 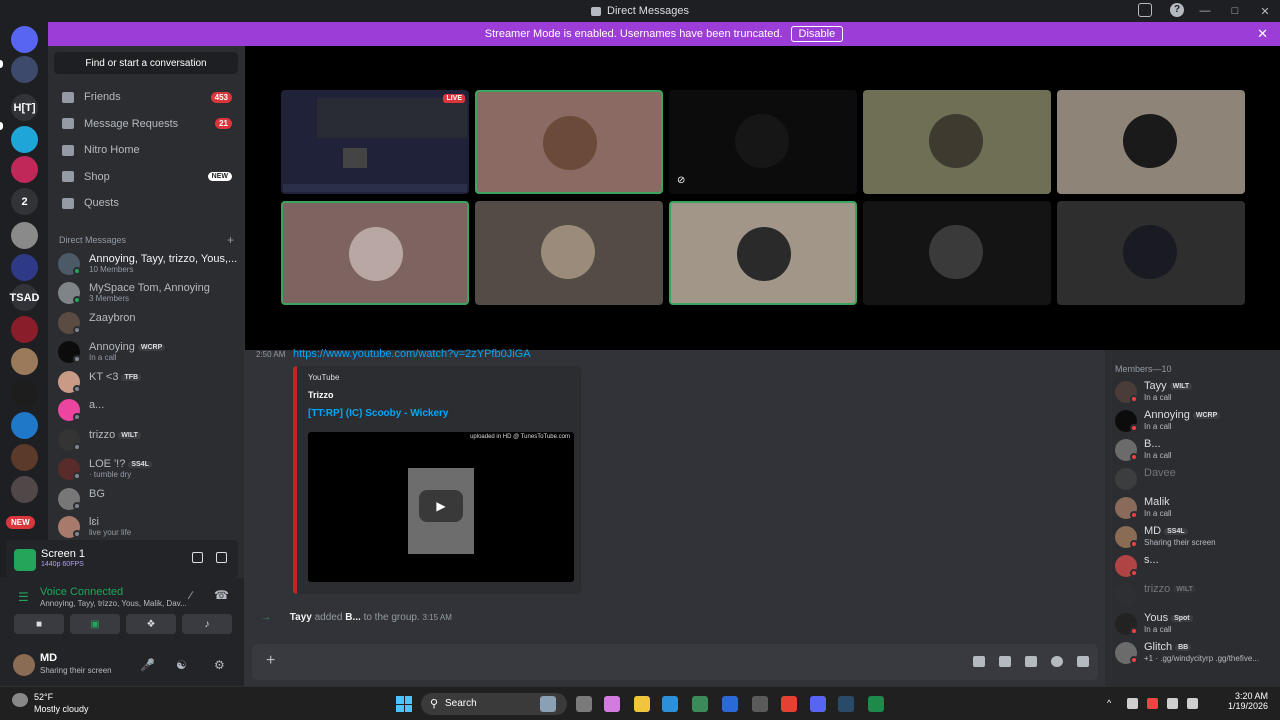 I want to click on microphone-icon: 🎤, so click(x=147, y=665).